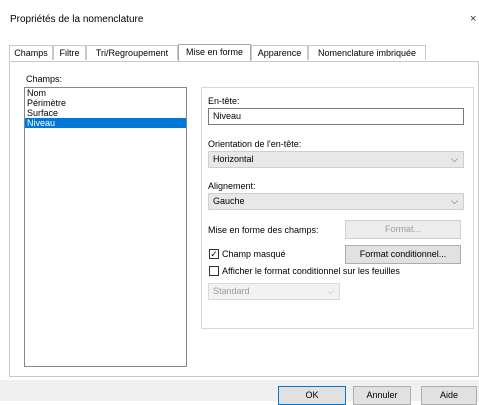 The height and width of the screenshot is (405, 479). Describe the element at coordinates (449, 395) in the screenshot. I see `help-button: Aide` at that location.